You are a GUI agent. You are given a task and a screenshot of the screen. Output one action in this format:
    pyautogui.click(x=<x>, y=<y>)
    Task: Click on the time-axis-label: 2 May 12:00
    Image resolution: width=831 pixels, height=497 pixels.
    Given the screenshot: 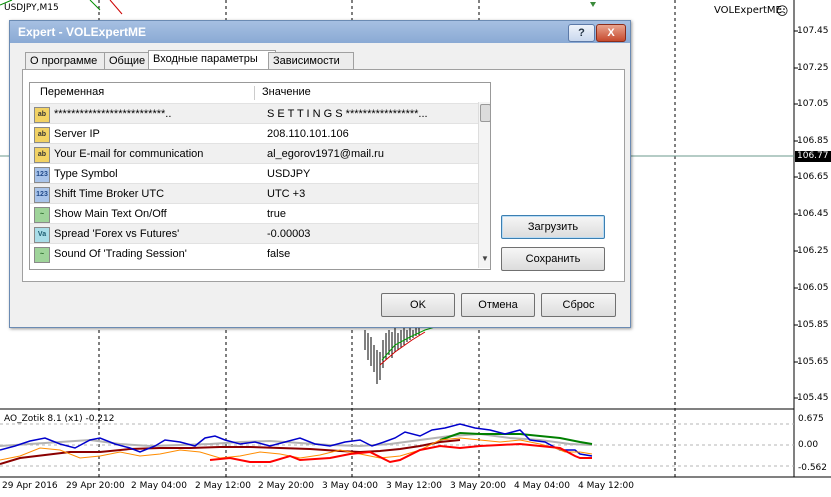 What is the action you would take?
    pyautogui.click(x=223, y=486)
    